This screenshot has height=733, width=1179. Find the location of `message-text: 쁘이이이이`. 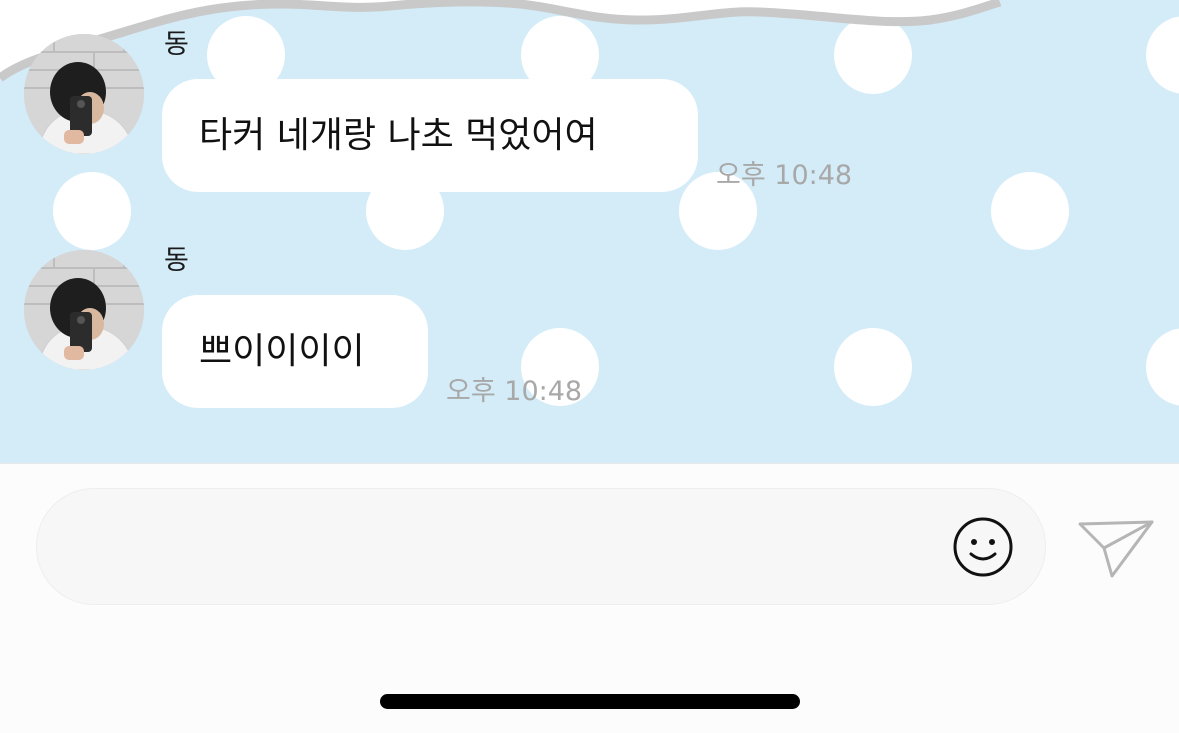

message-text: 쁘이이이이 is located at coordinates (282, 351).